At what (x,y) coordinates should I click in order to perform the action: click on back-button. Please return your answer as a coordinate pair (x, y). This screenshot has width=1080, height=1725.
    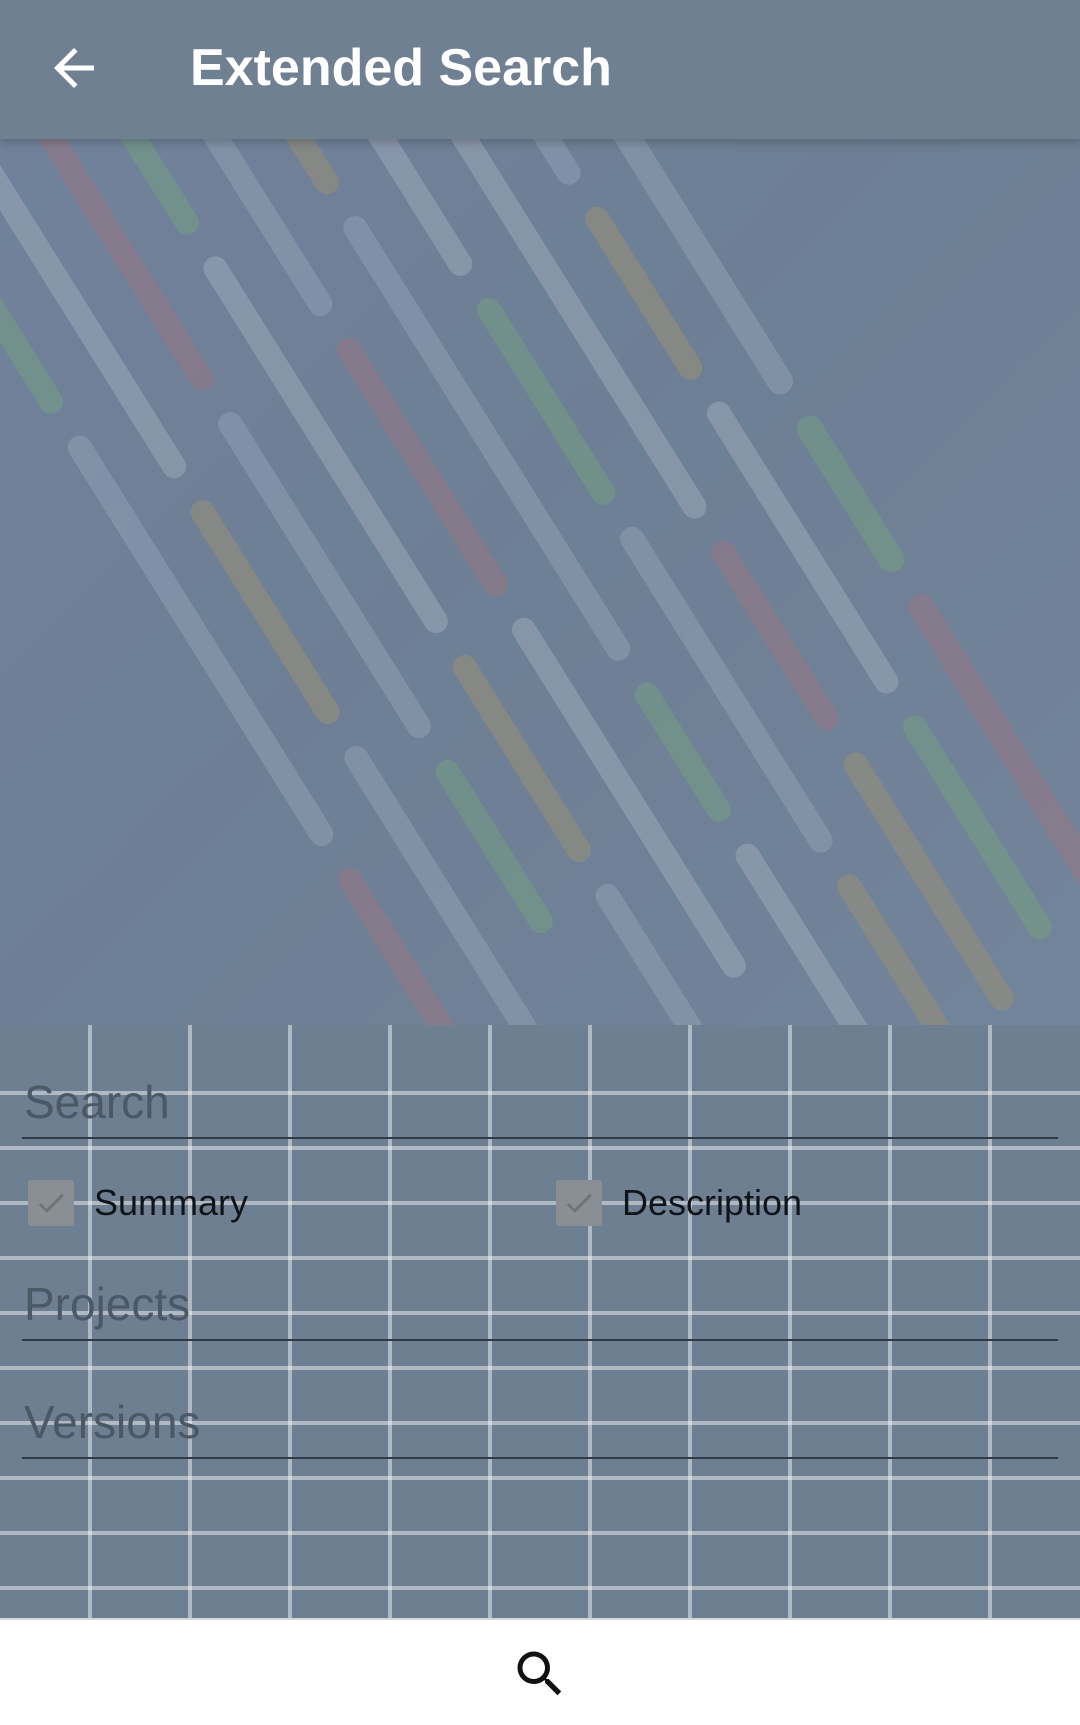
    Looking at the image, I should click on (74, 68).